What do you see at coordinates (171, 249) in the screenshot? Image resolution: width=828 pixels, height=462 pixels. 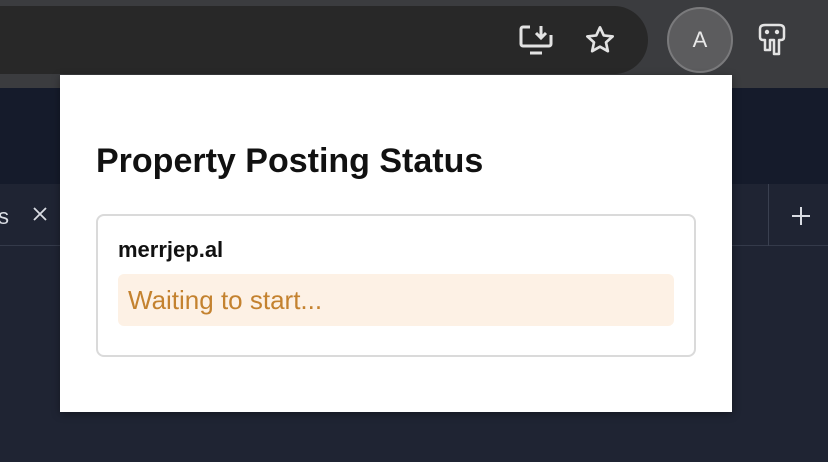 I see `site-name: merrjep.al` at bounding box center [171, 249].